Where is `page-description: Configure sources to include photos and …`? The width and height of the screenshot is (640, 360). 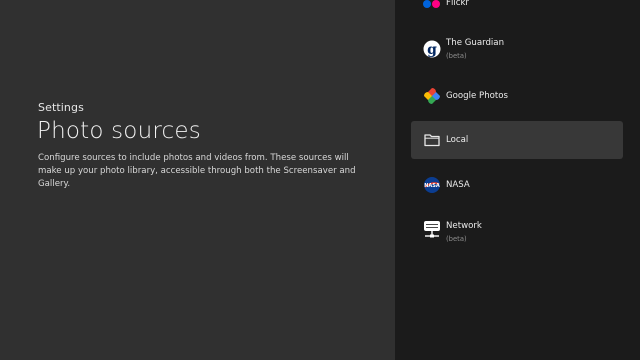 page-description: Configure sources to include photos and … is located at coordinates (197, 171).